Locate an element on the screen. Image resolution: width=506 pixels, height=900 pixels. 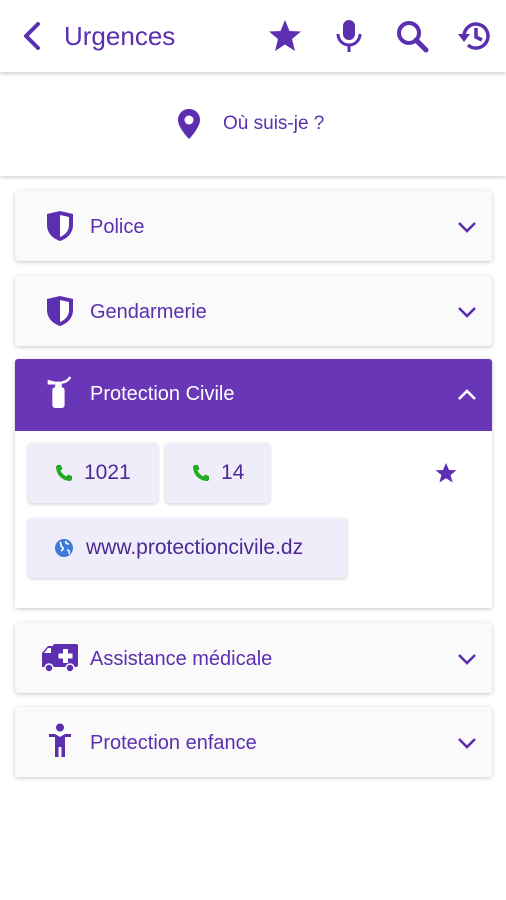
website-chip: www.protectioncivile.dz is located at coordinates (187, 548).